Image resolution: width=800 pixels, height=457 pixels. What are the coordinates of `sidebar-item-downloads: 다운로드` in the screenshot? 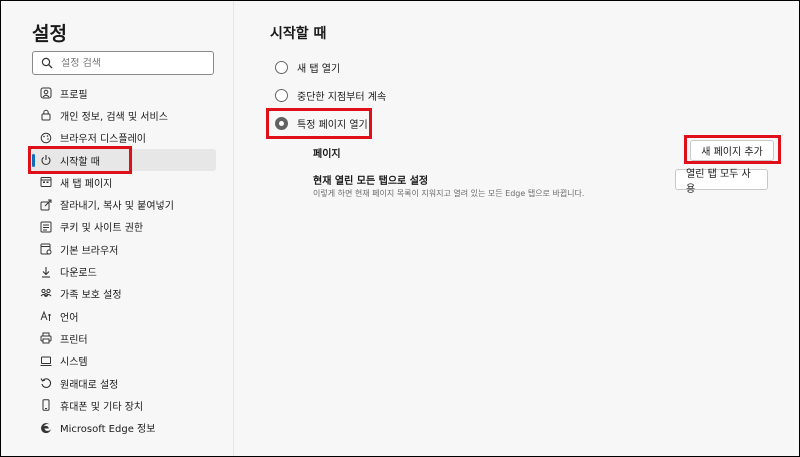 It's located at (124, 271).